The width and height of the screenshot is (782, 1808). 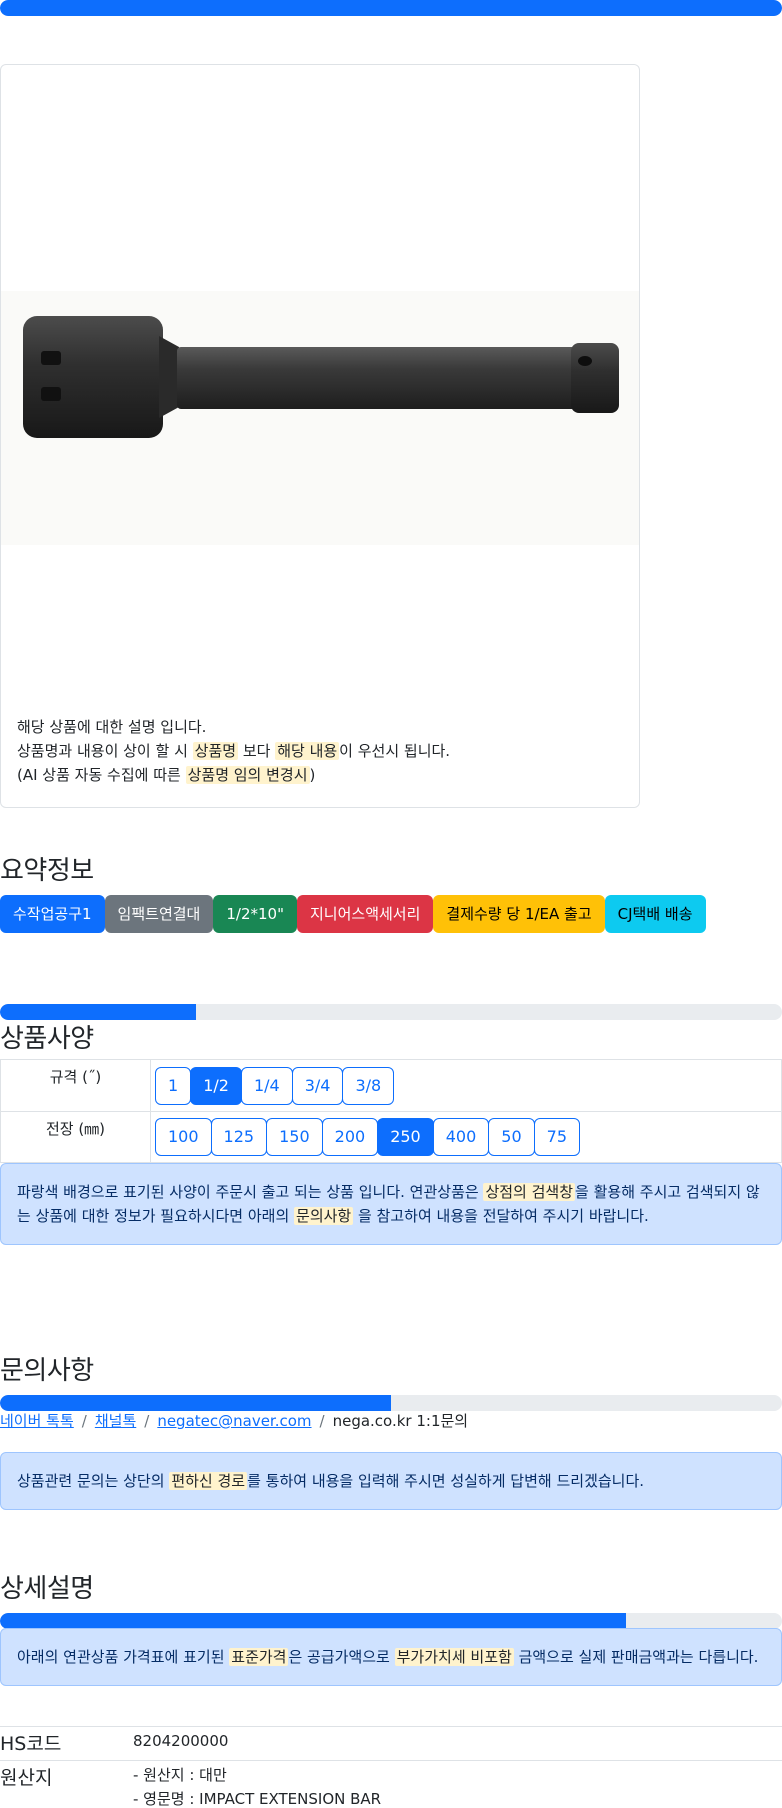 What do you see at coordinates (321, 377) in the screenshot?
I see `extension-bar-image` at bounding box center [321, 377].